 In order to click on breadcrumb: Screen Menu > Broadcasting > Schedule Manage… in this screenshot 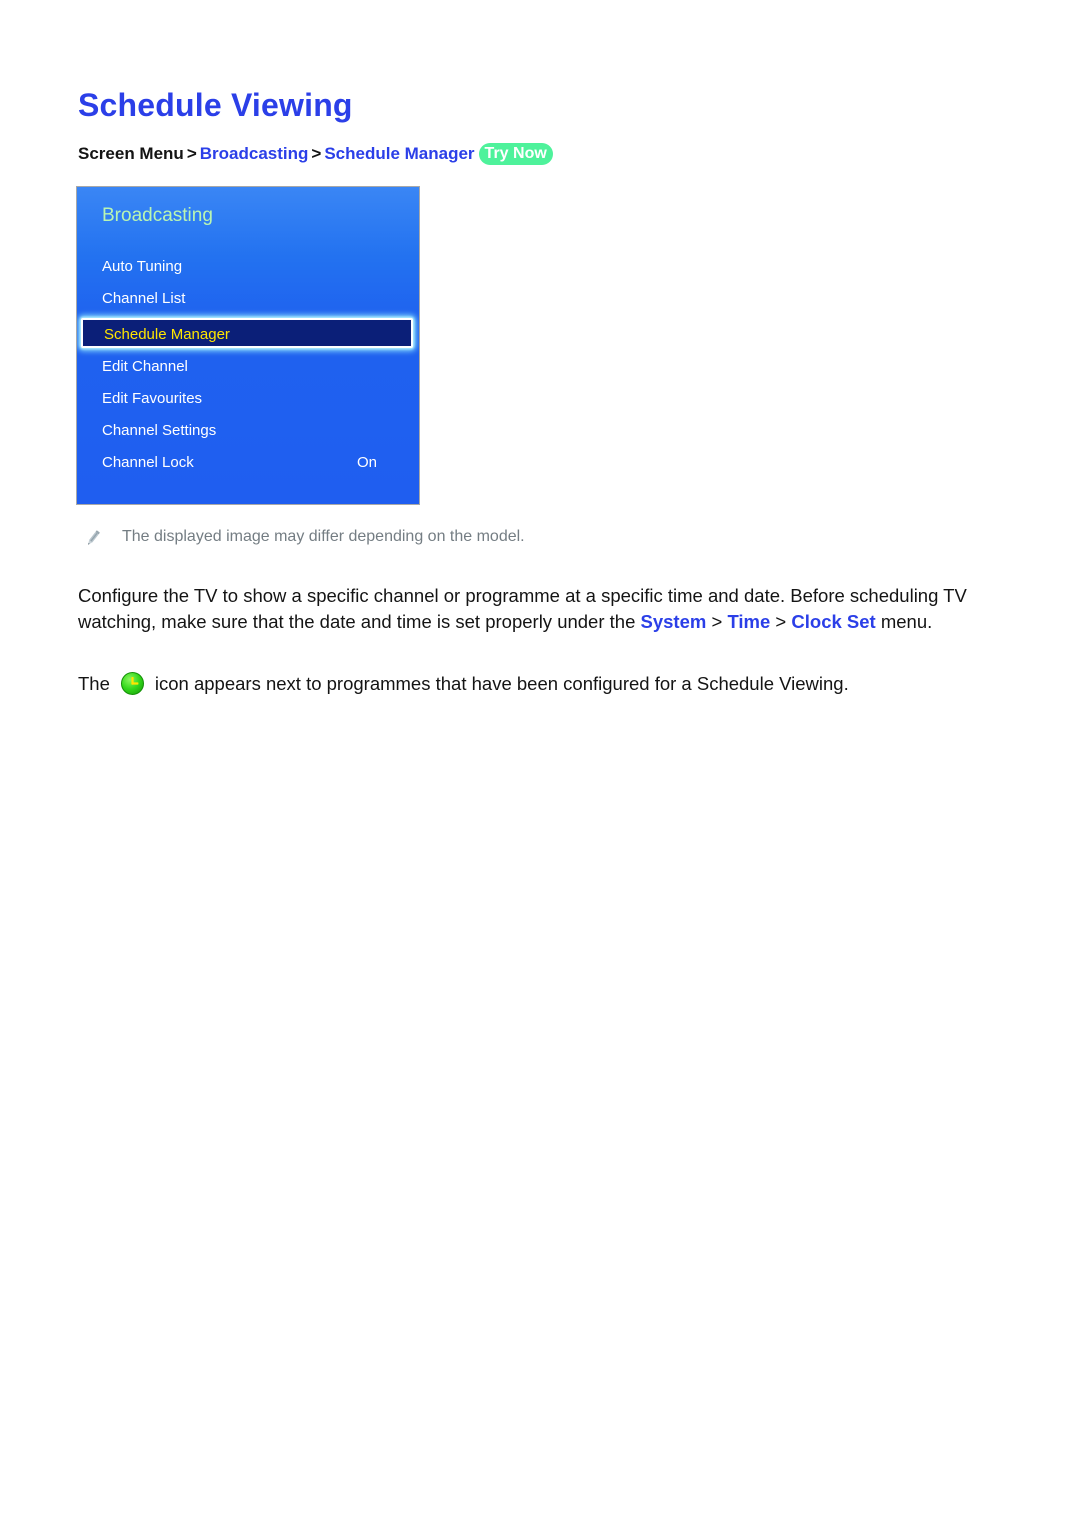, I will do `click(315, 154)`.